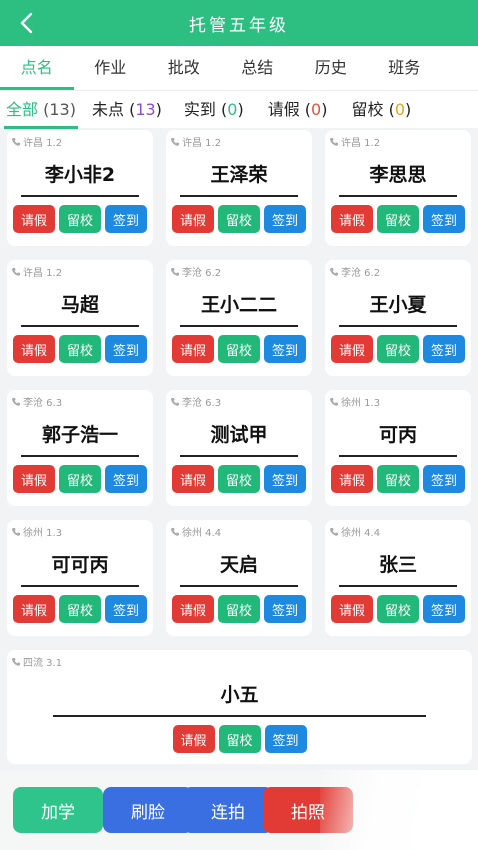 This screenshot has width=478, height=850. I want to click on filter-label: 请假, so click(283, 109).